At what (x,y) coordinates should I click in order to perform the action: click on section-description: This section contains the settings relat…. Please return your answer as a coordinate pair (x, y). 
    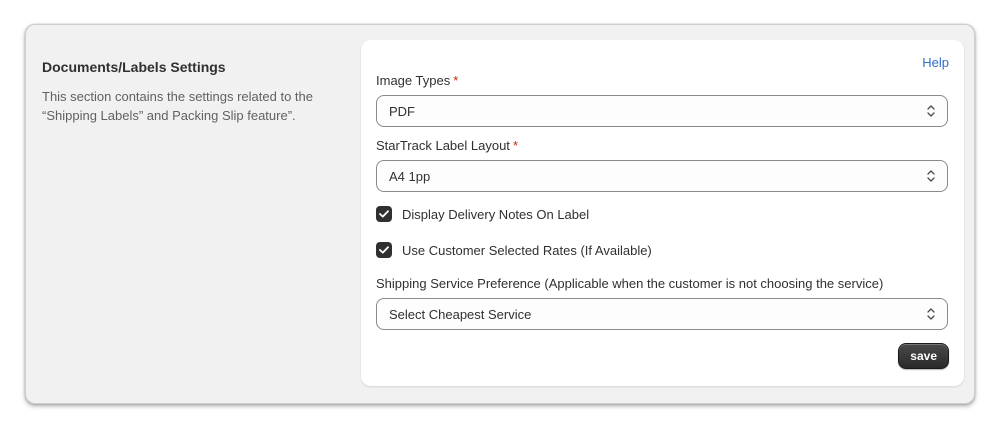
    Looking at the image, I should click on (177, 106).